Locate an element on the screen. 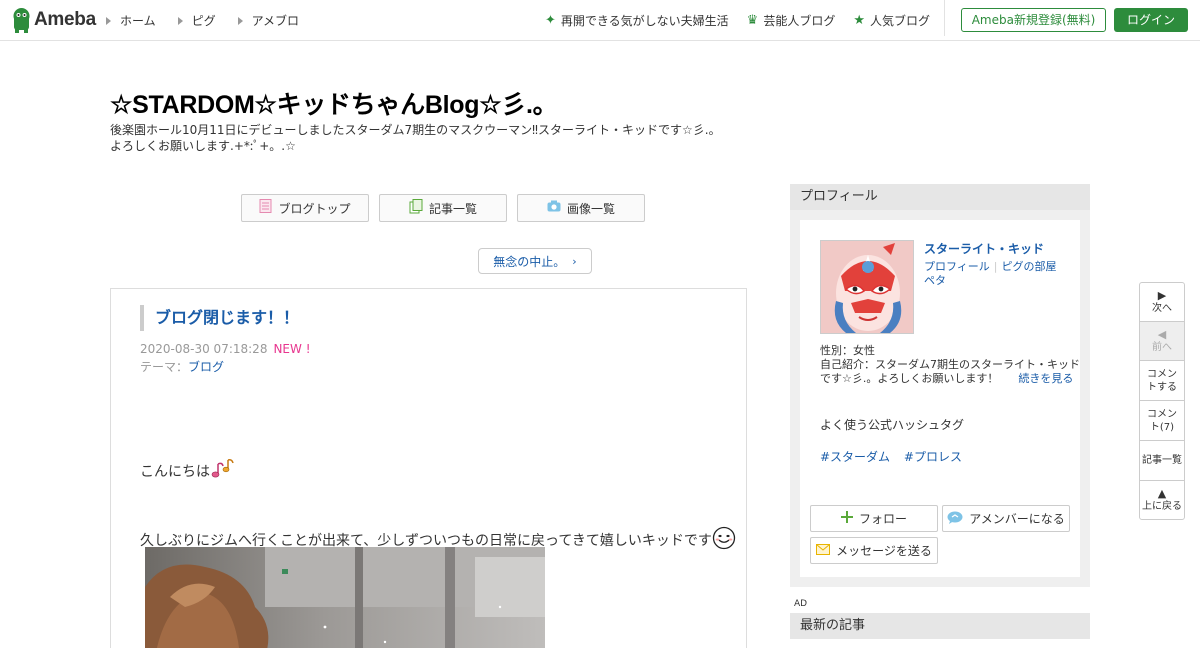  triangle-right-icon: ▶ is located at coordinates (1162, 295).